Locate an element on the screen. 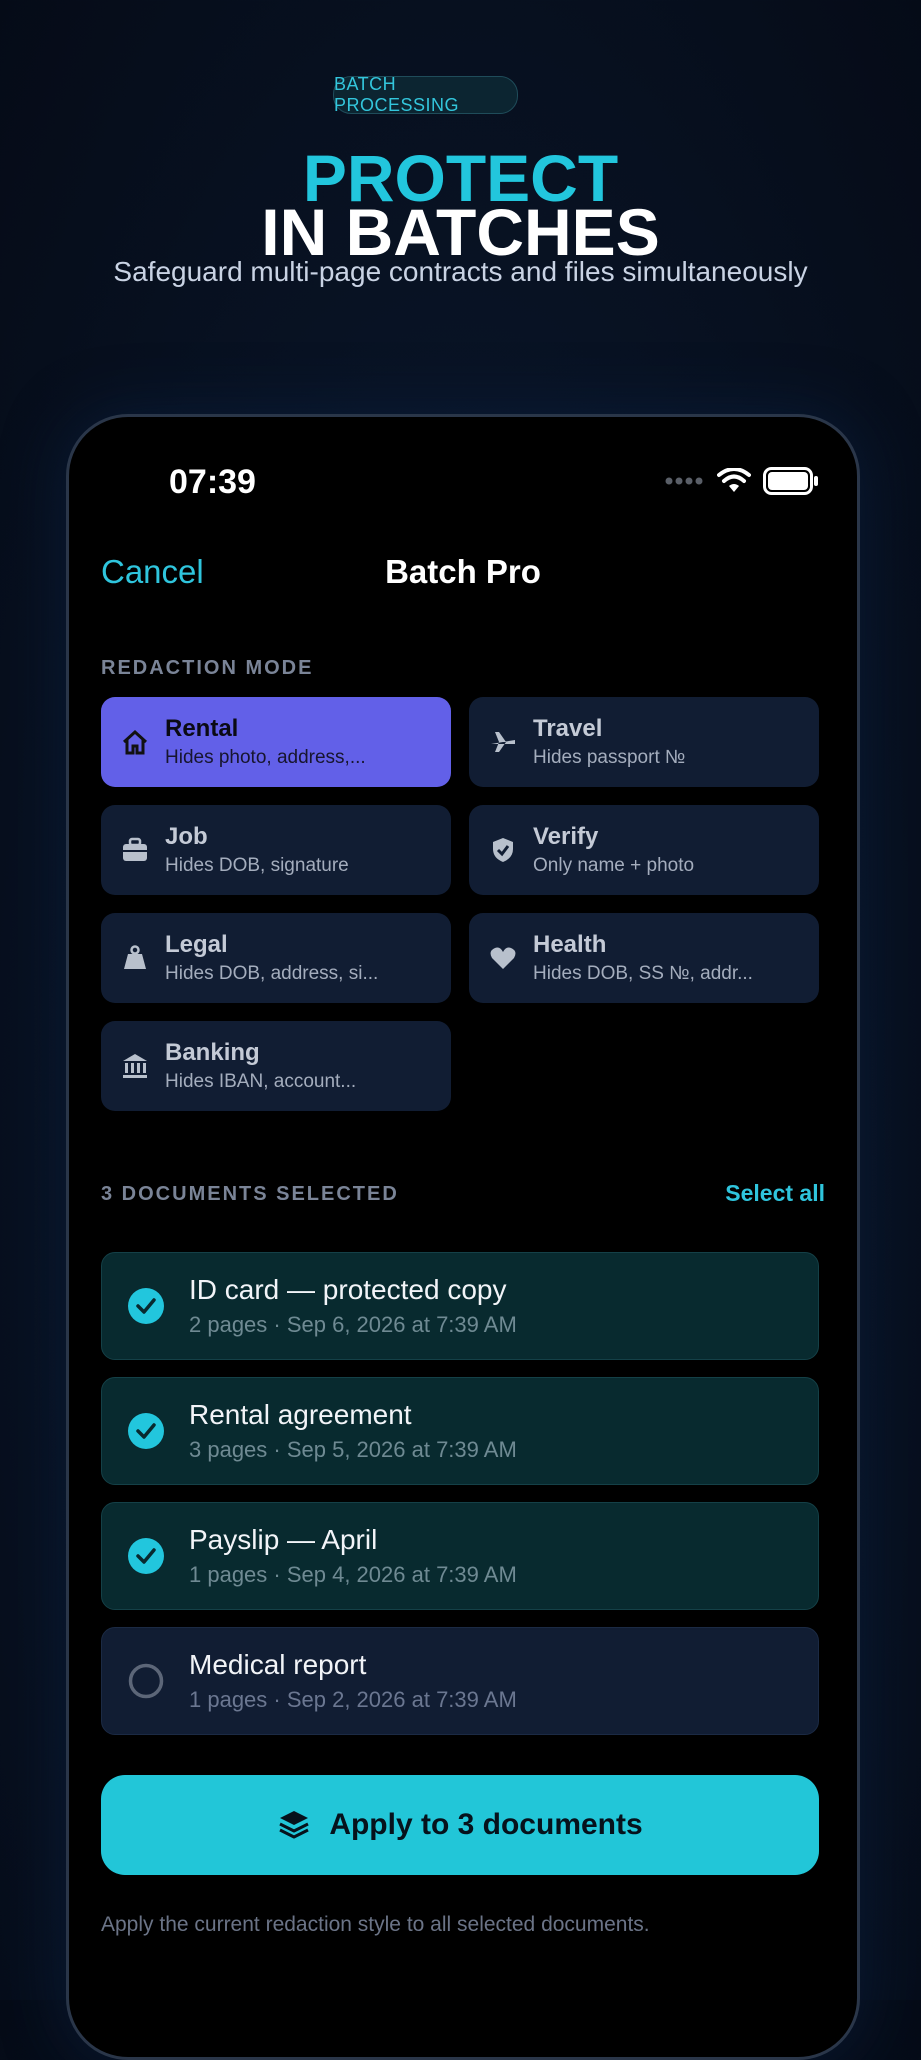 The image size is (921, 2060). screen-title: Batch Pro is located at coordinates (463, 571).